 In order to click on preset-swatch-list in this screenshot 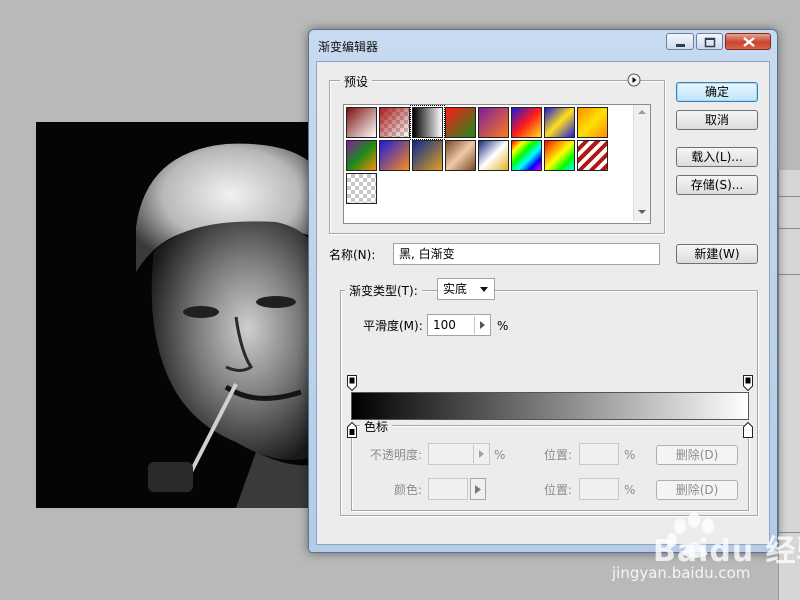, I will do `click(497, 164)`.